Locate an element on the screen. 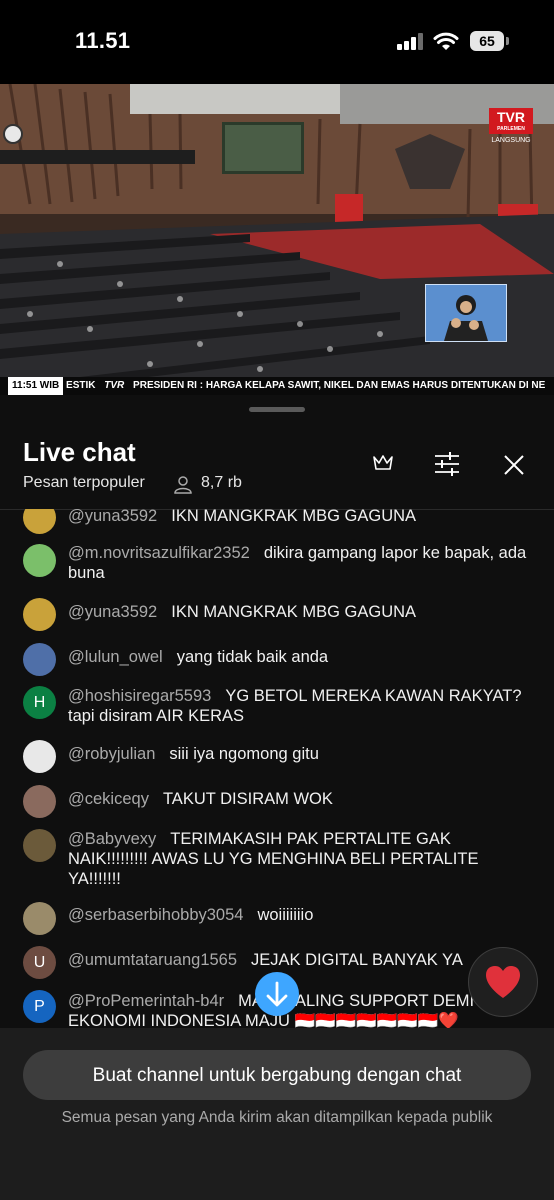  message-body: @cekiceqy TAKUT DISIRAM WOK is located at coordinates (300, 799).